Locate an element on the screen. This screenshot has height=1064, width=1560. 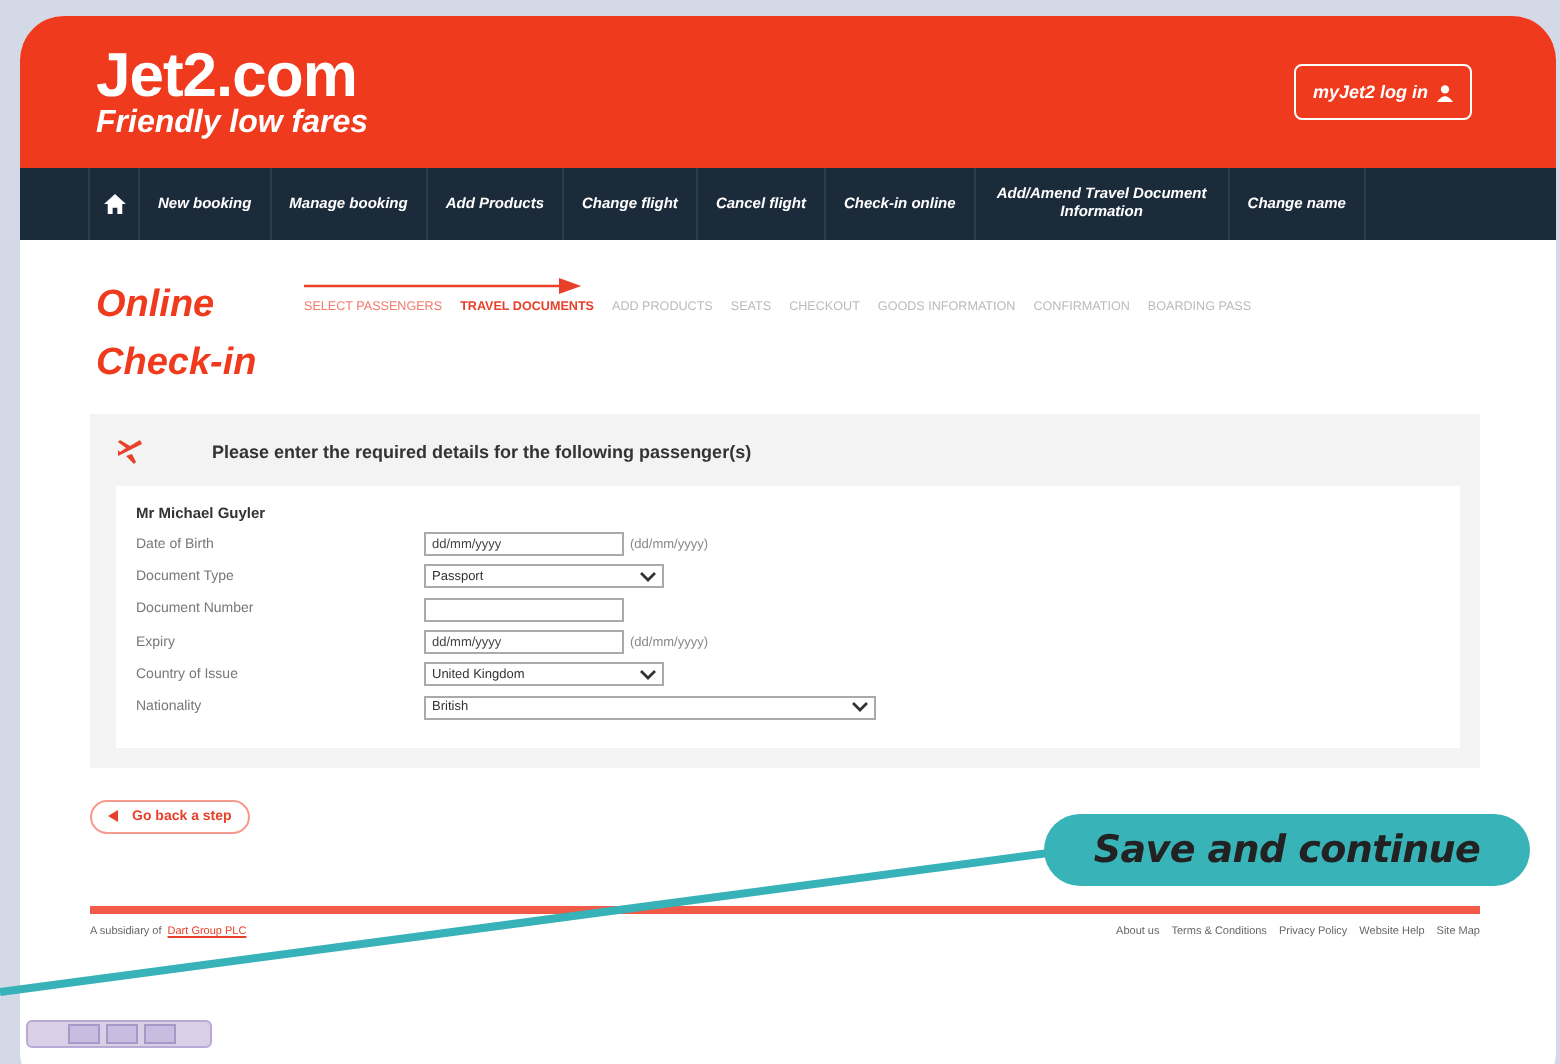
text-input is located at coordinates (524, 609).